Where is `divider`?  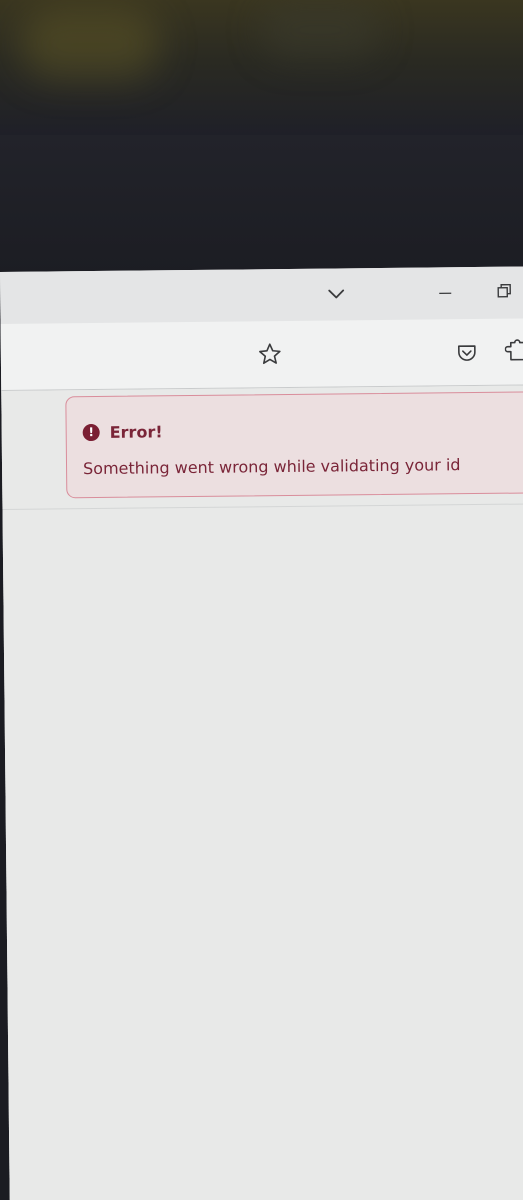 divider is located at coordinates (262, 506).